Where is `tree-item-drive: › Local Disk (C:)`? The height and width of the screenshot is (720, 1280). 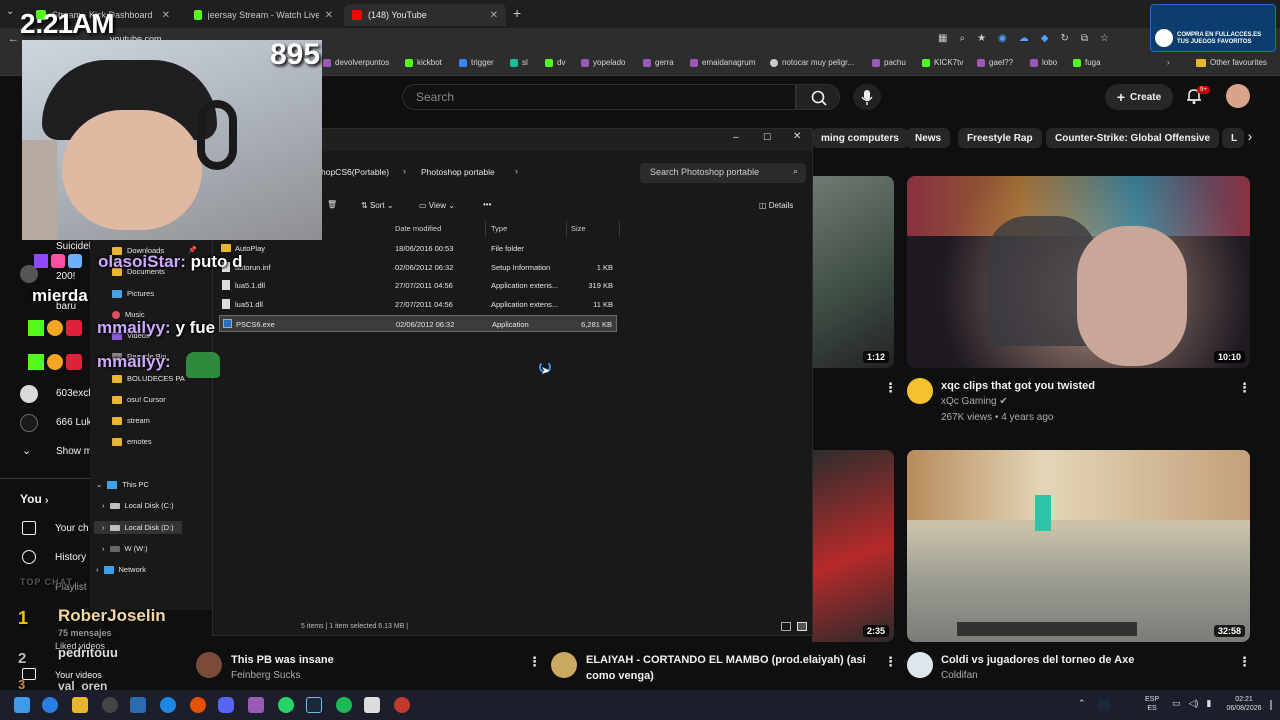 tree-item-drive: › Local Disk (C:) is located at coordinates (138, 505).